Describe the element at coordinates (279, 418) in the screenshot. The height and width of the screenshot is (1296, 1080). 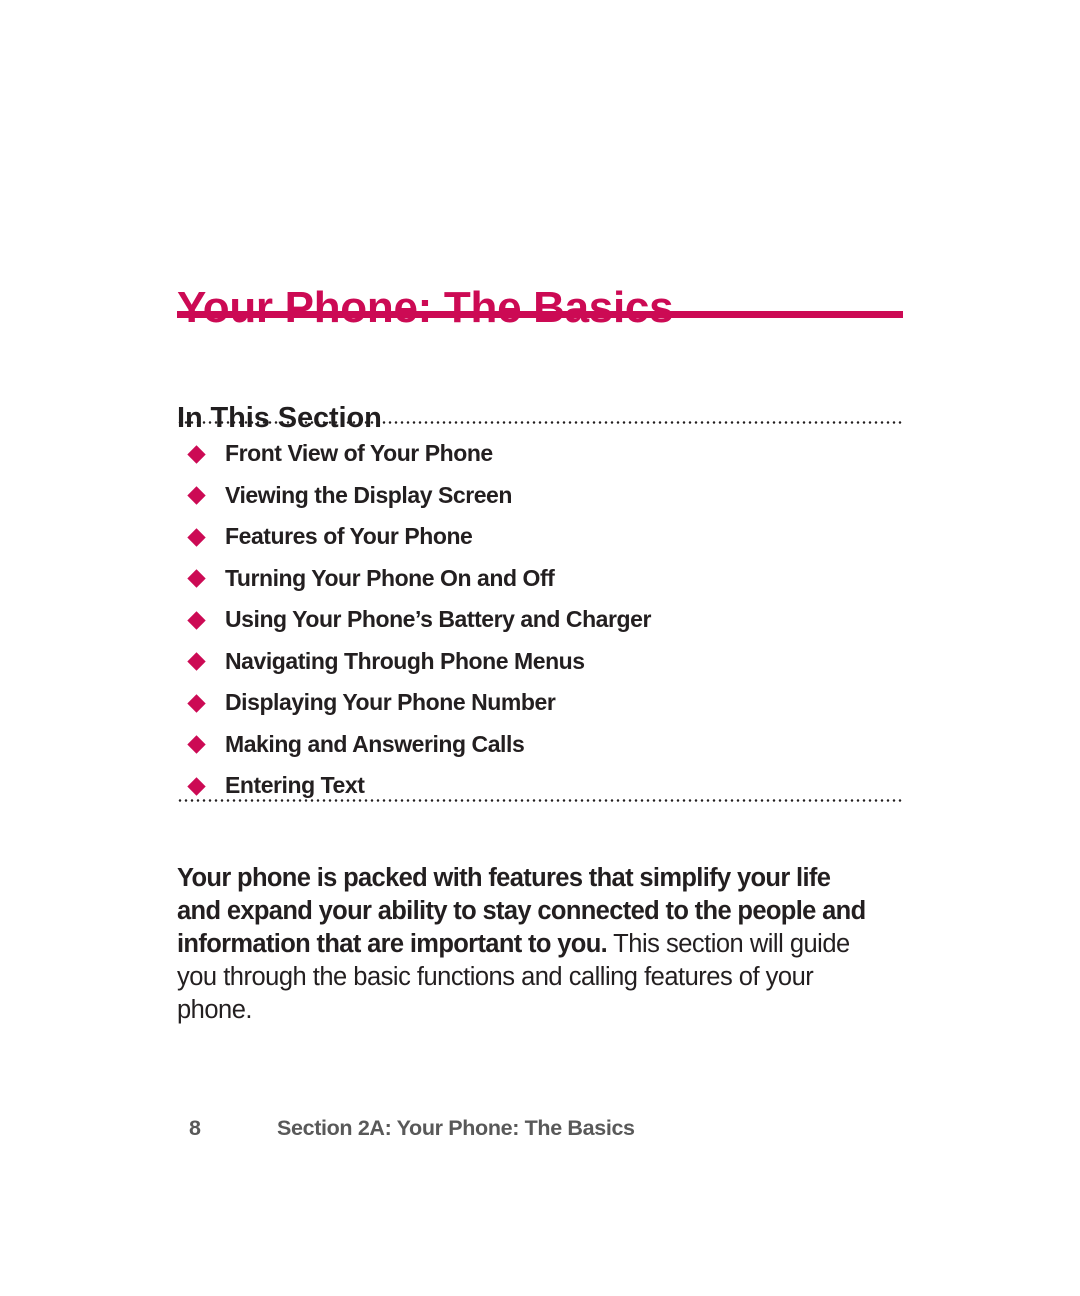
I see `in-this-section-heading: In This Section` at that location.